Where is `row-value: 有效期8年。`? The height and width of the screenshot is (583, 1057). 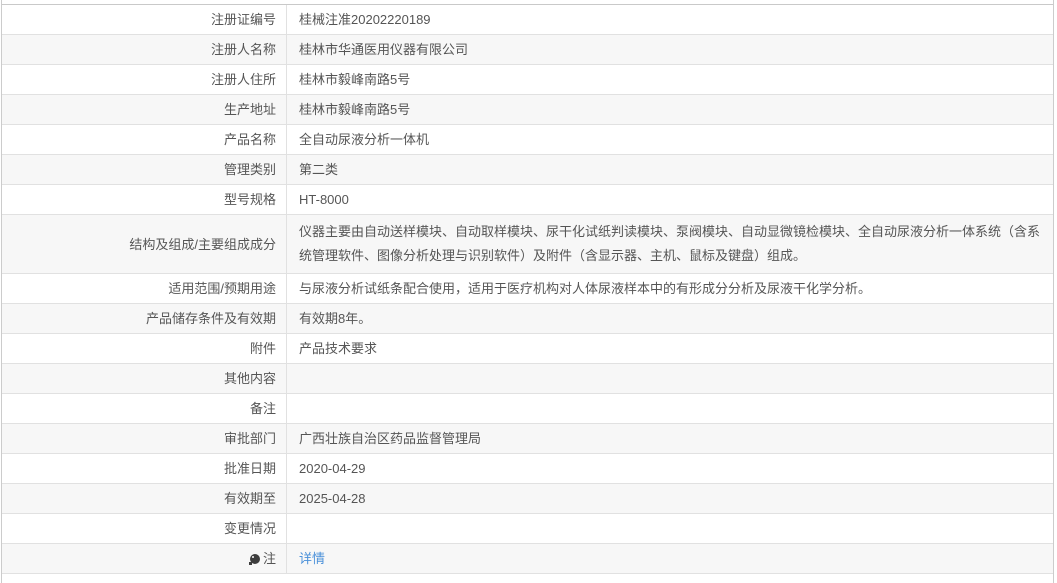
row-value: 有效期8年。 is located at coordinates (670, 318).